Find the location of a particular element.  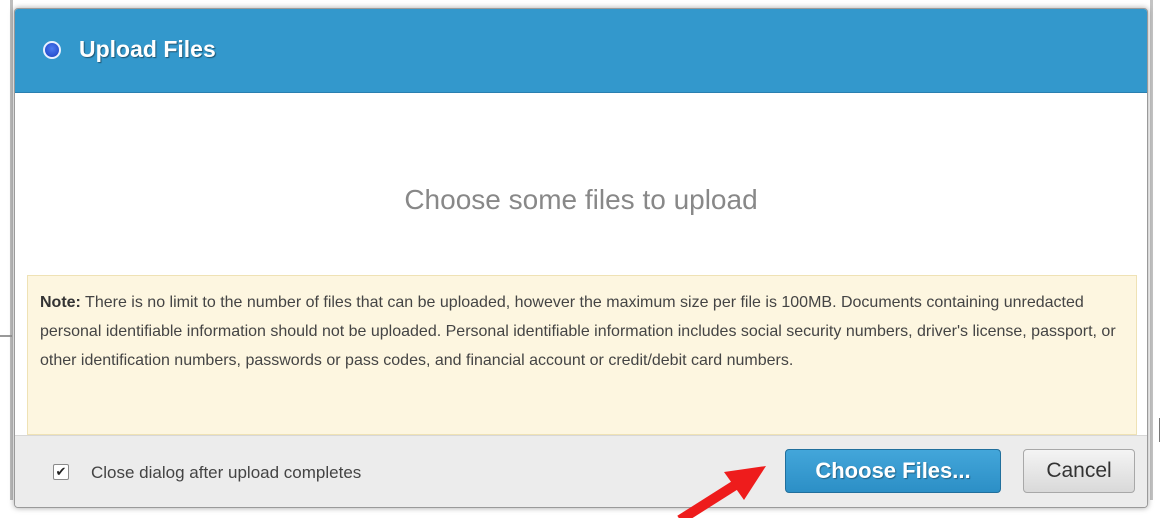

cancel-button: Cancel is located at coordinates (1079, 471).